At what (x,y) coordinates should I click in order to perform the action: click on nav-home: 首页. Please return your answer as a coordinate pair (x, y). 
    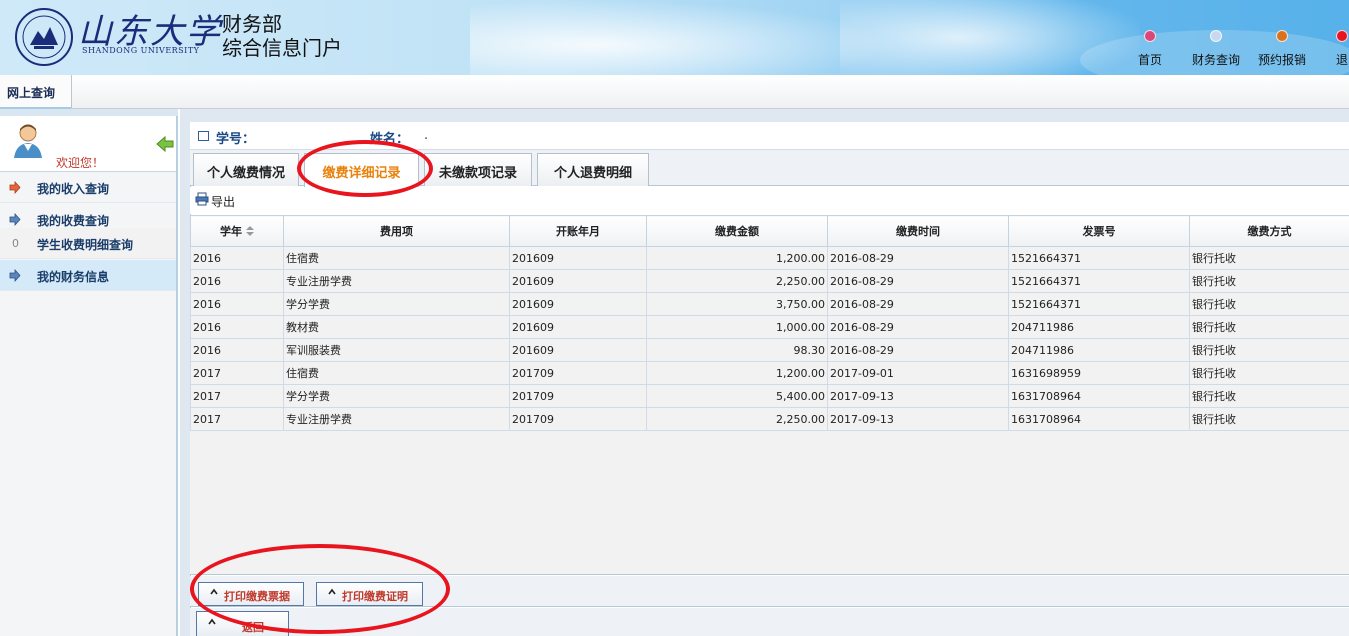
    Looking at the image, I should click on (1150, 47).